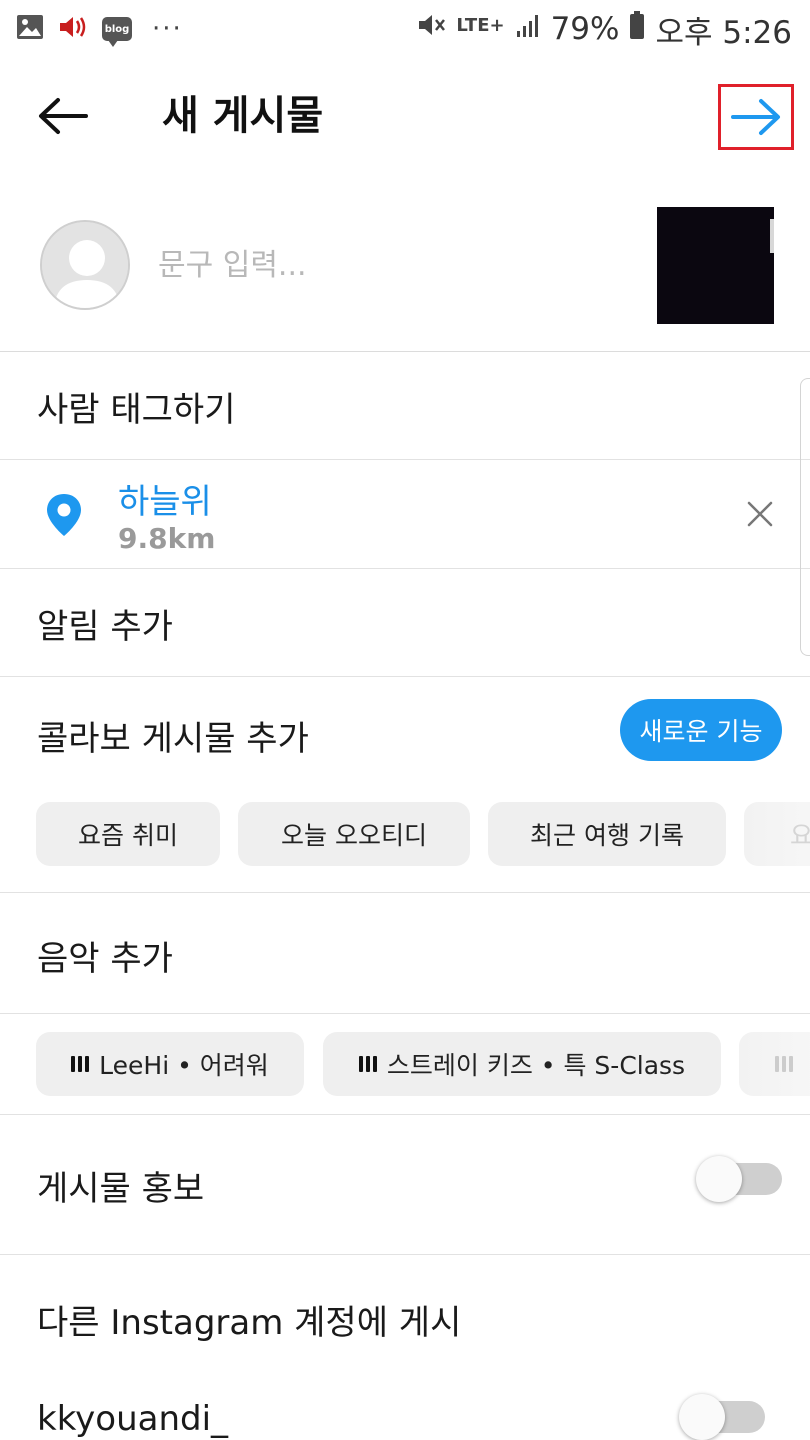  Describe the element at coordinates (30, 29) in the screenshot. I see `image-icon` at that location.